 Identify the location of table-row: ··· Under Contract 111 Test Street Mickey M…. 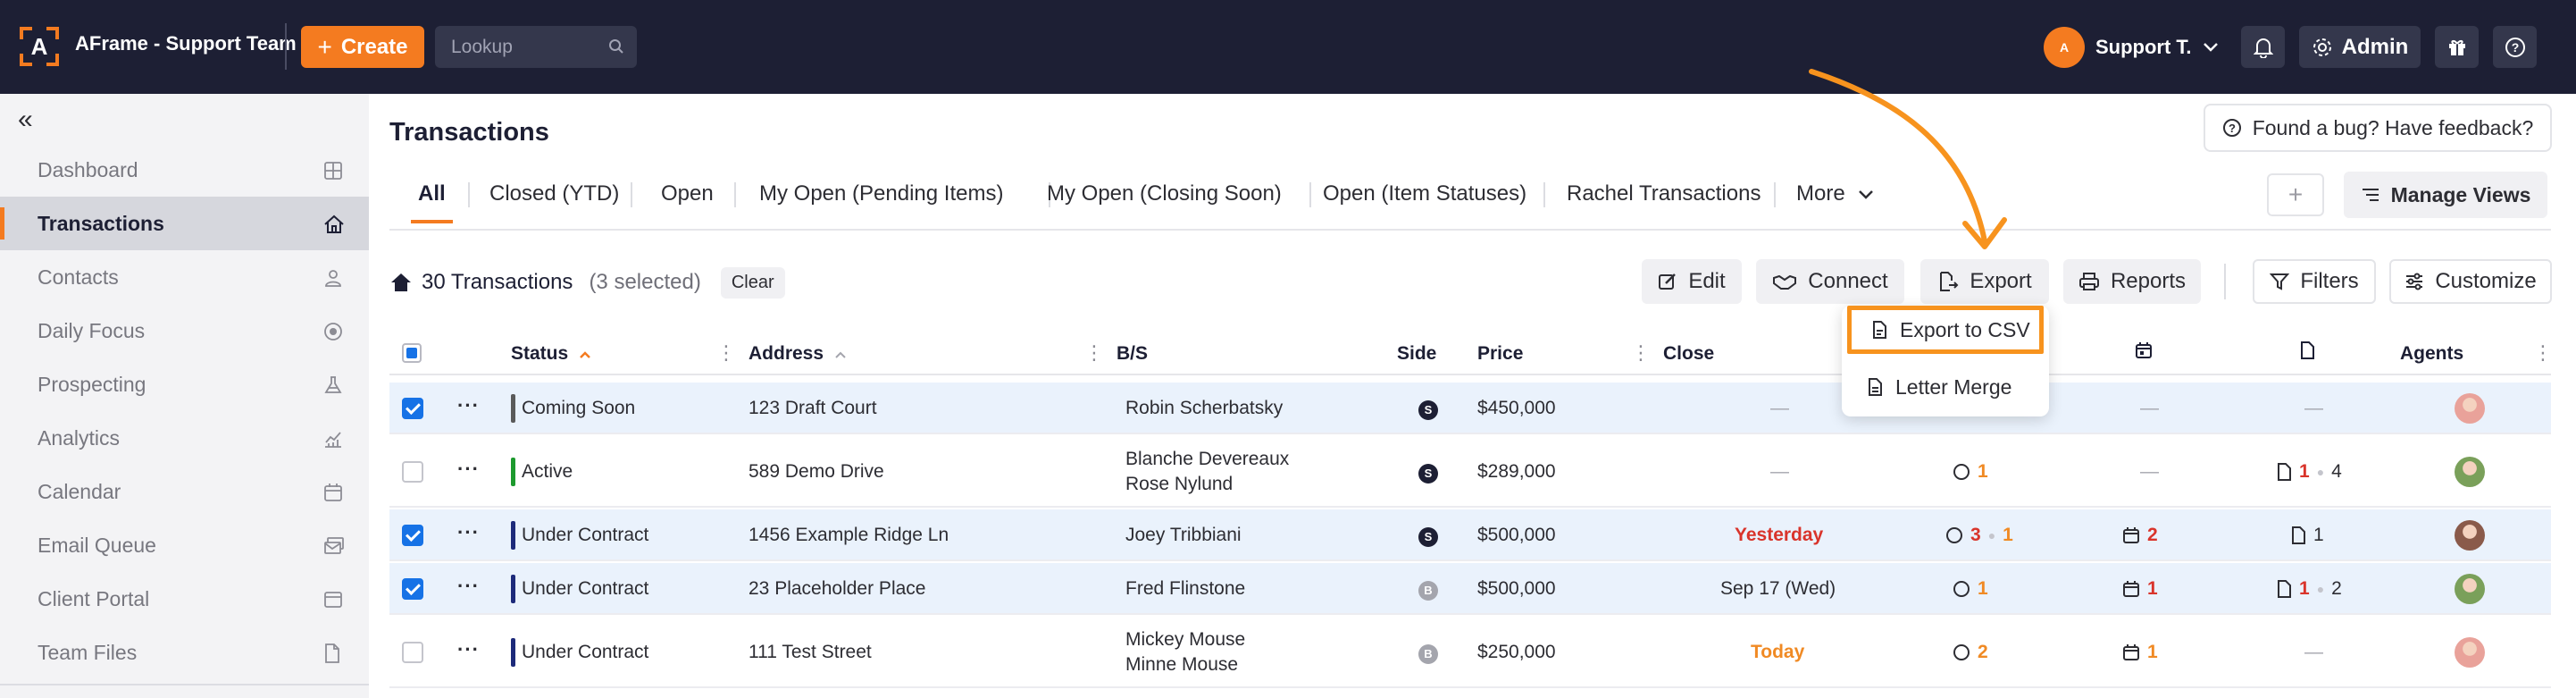
(1470, 652).